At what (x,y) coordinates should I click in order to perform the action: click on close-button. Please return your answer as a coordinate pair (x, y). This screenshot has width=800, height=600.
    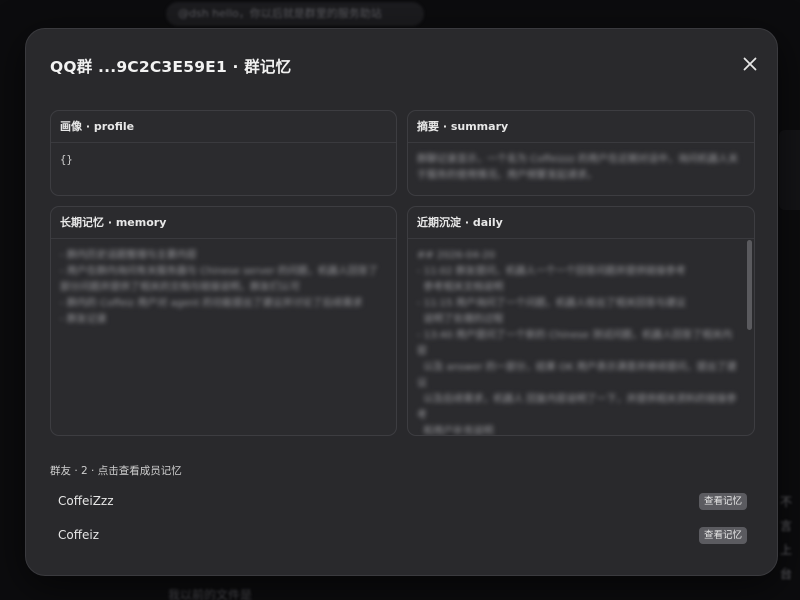
    Looking at the image, I should click on (750, 64).